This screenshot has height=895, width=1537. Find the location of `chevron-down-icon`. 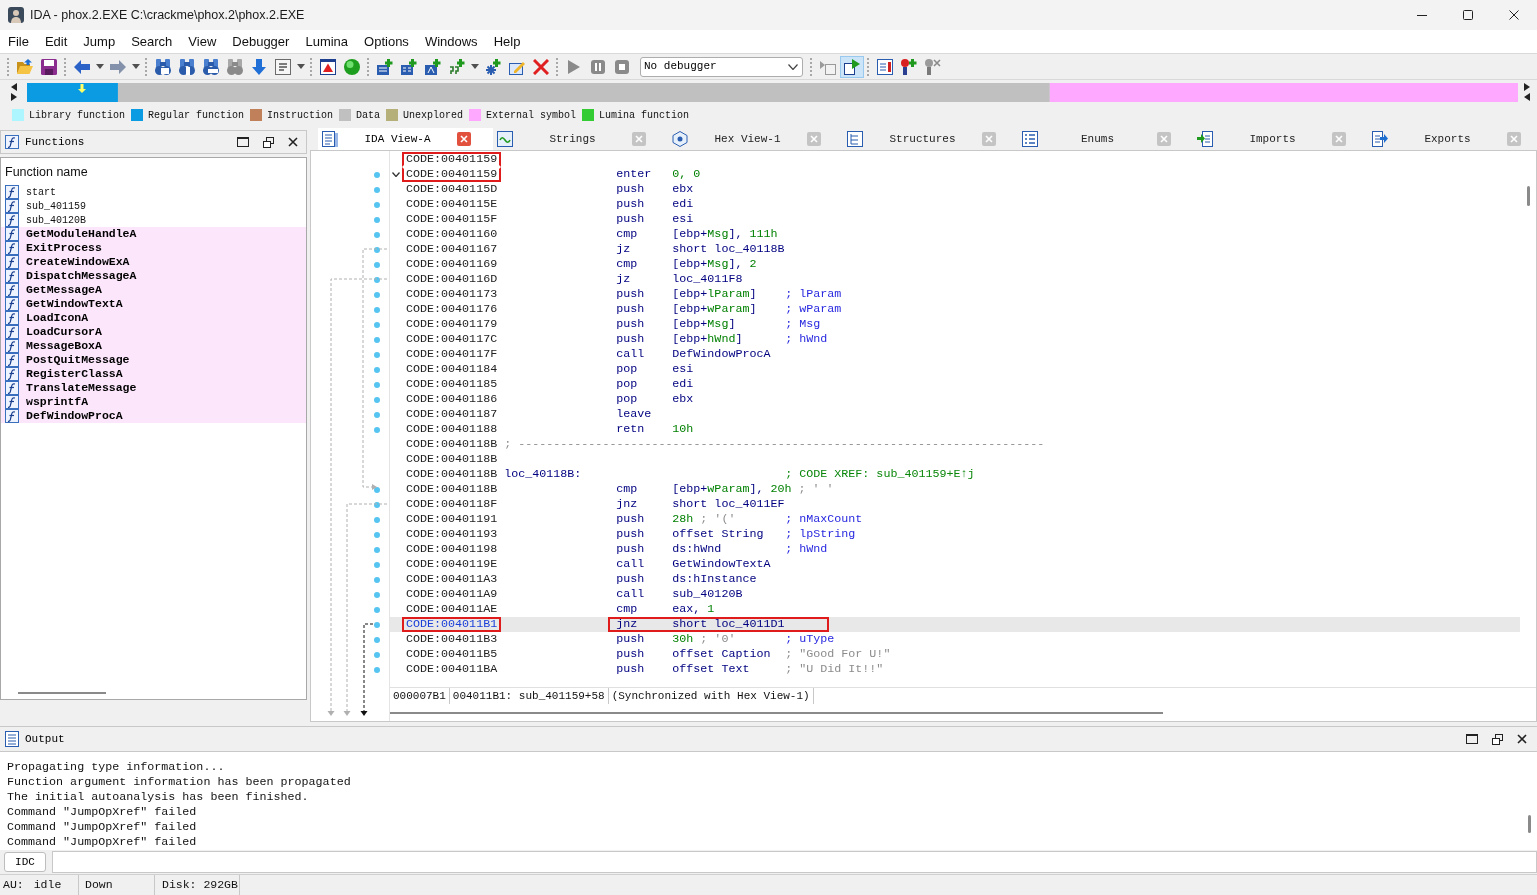

chevron-down-icon is located at coordinates (396, 174).